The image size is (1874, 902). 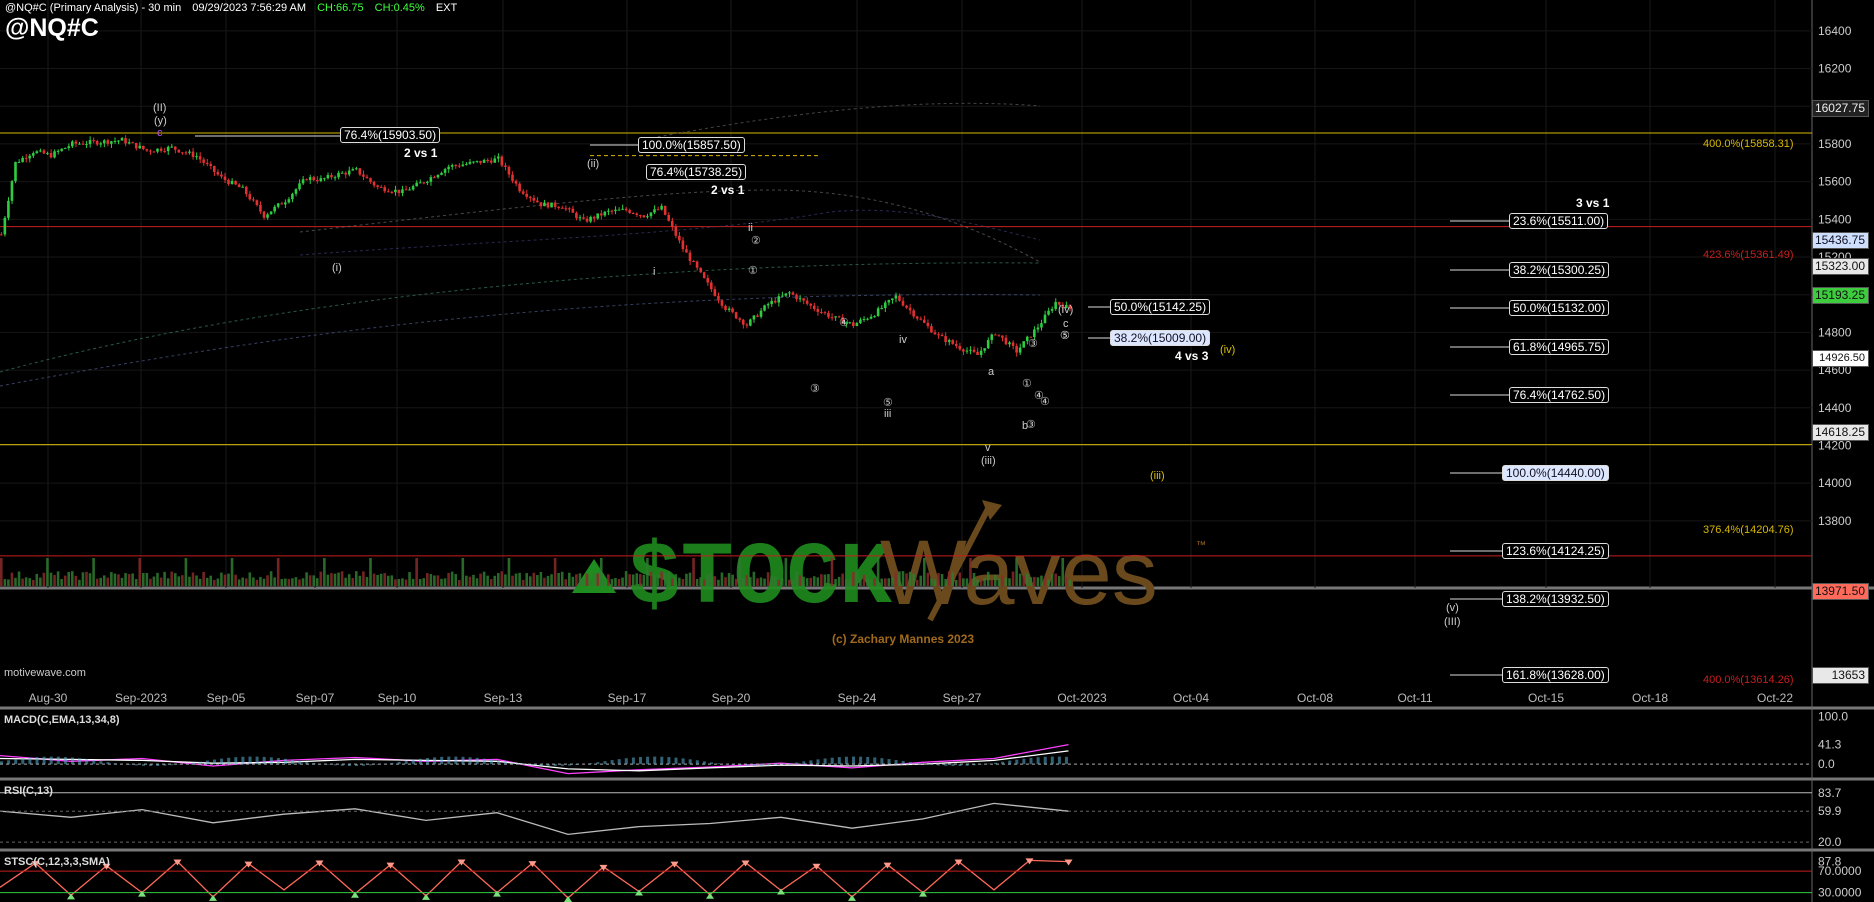 What do you see at coordinates (1559, 308) in the screenshot?
I see `fib-proj-label: 50.0%(15132.00)` at bounding box center [1559, 308].